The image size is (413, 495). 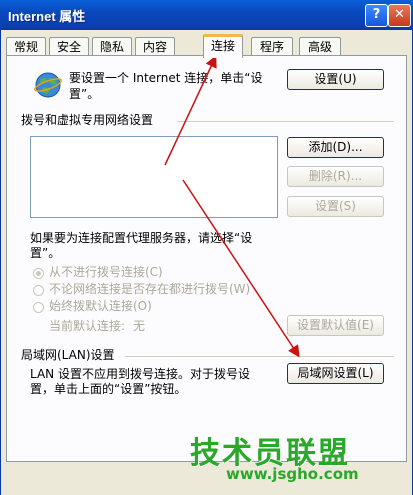 What do you see at coordinates (48, 85) in the screenshot?
I see `globe-icon` at bounding box center [48, 85].